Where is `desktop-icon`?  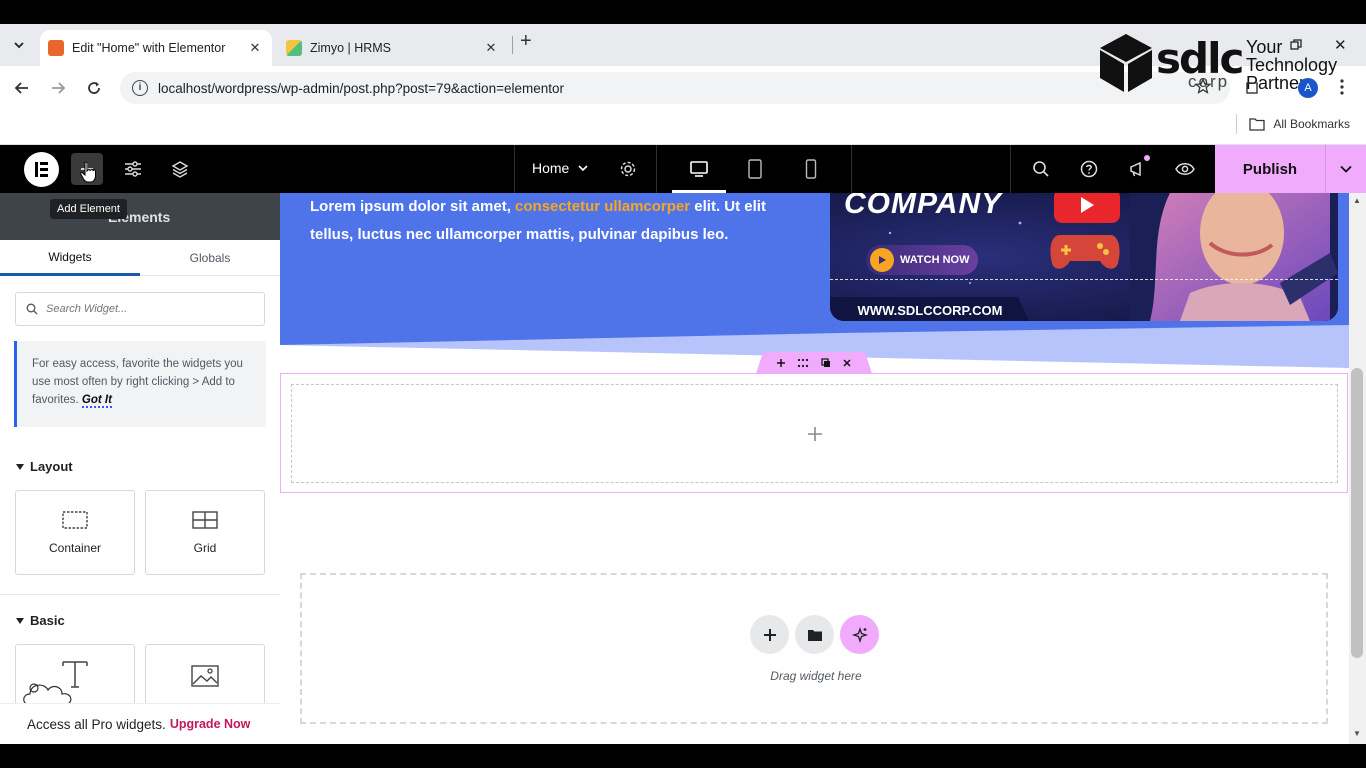
desktop-icon is located at coordinates (699, 169).